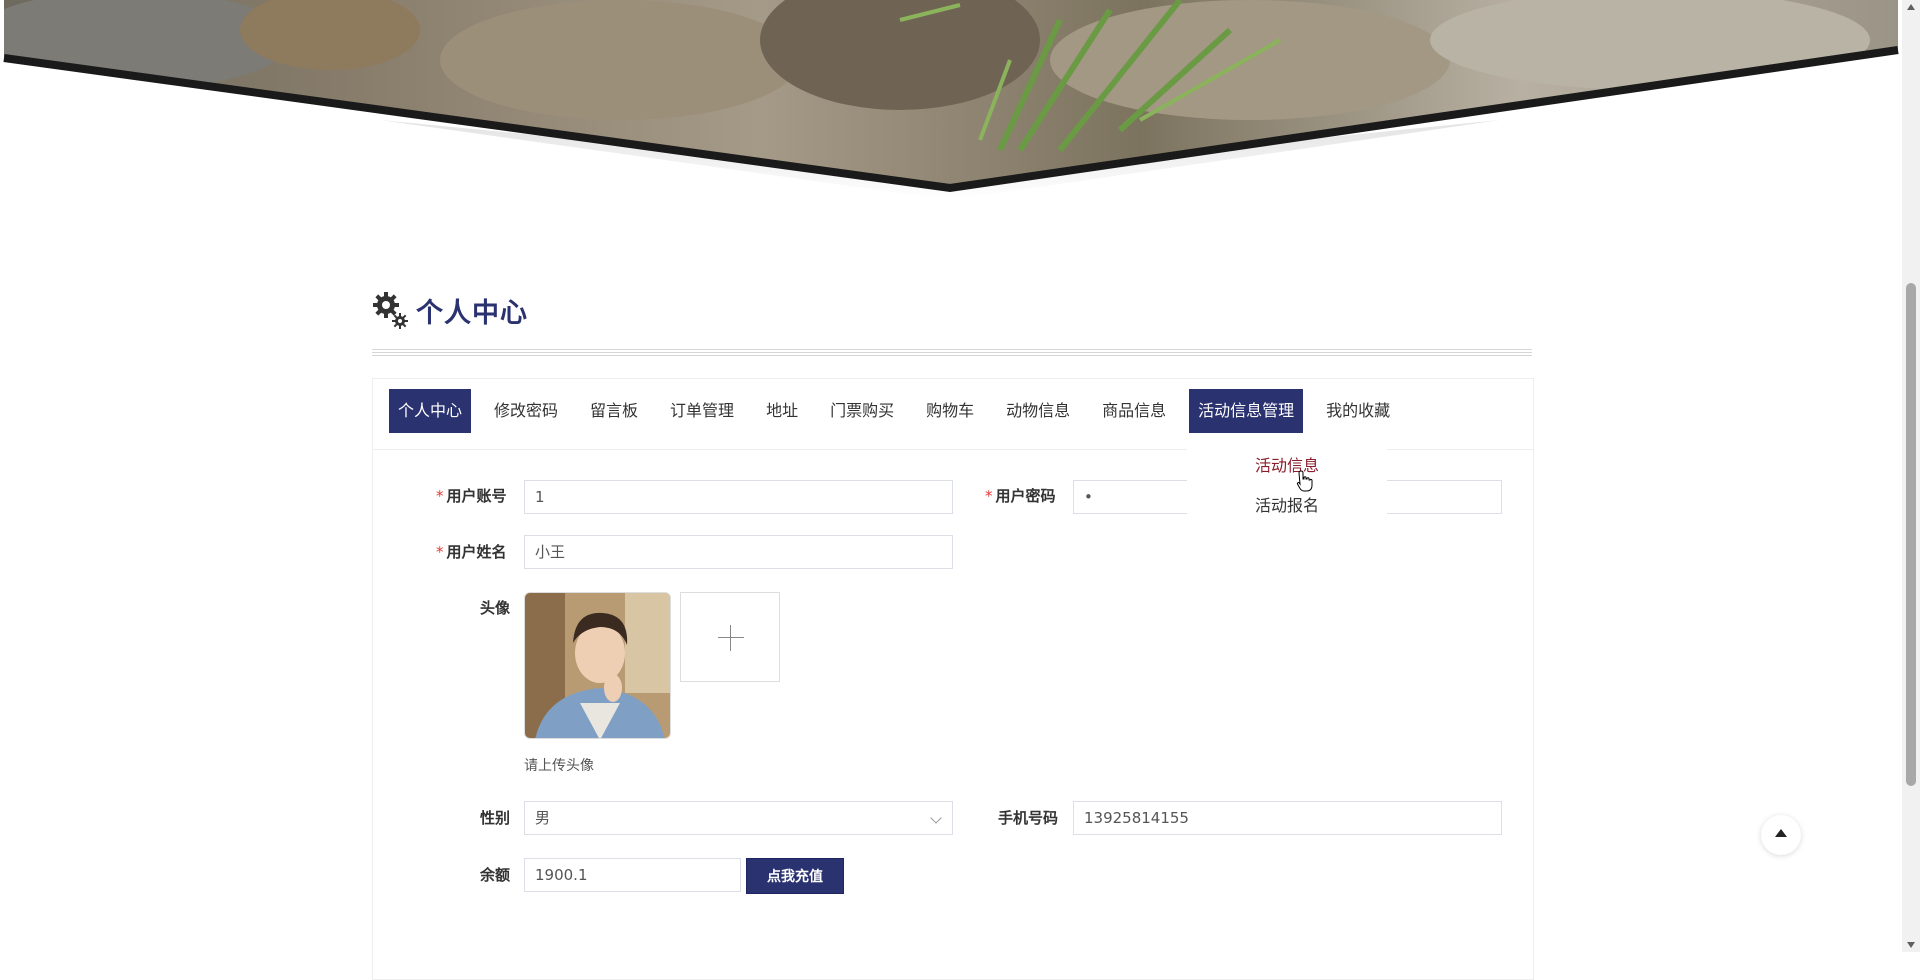  What do you see at coordinates (738, 497) in the screenshot?
I see `account-input: 1` at bounding box center [738, 497].